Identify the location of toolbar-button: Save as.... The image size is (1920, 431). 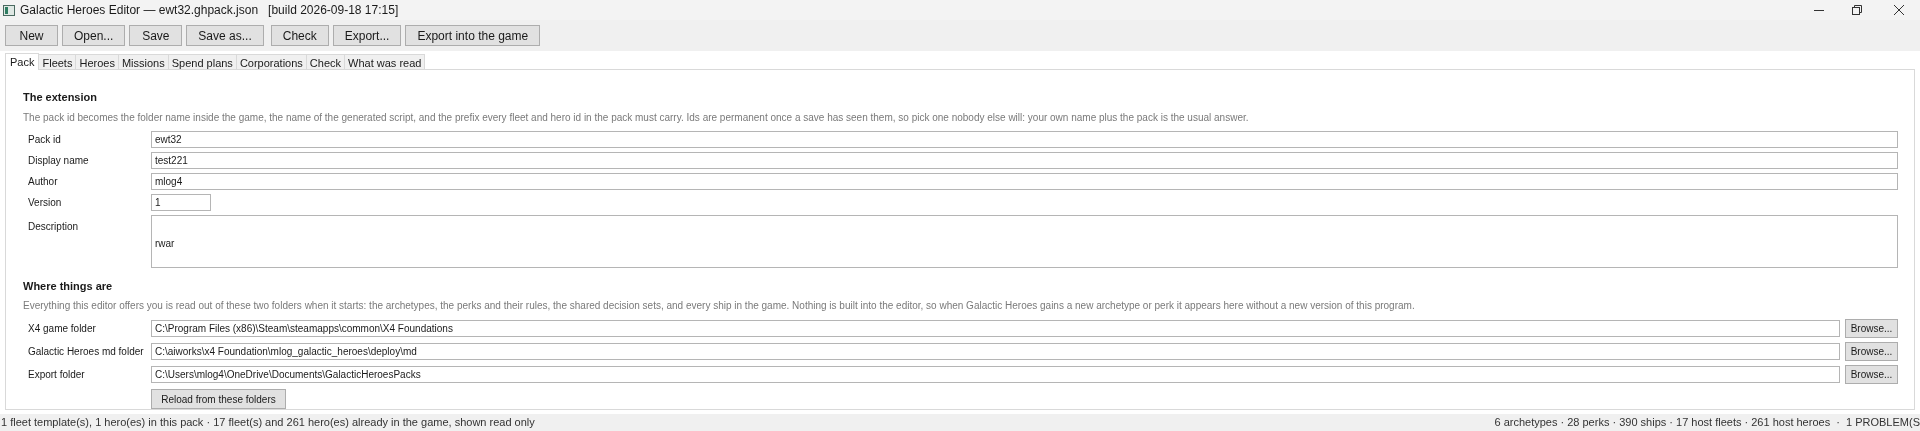
(225, 35).